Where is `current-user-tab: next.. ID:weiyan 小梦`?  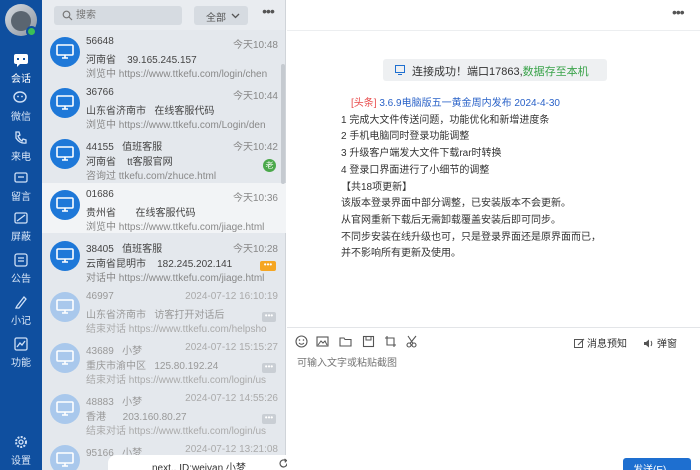
current-user-tab: next.. ID:weiyan 小梦 is located at coordinates (206, 462).